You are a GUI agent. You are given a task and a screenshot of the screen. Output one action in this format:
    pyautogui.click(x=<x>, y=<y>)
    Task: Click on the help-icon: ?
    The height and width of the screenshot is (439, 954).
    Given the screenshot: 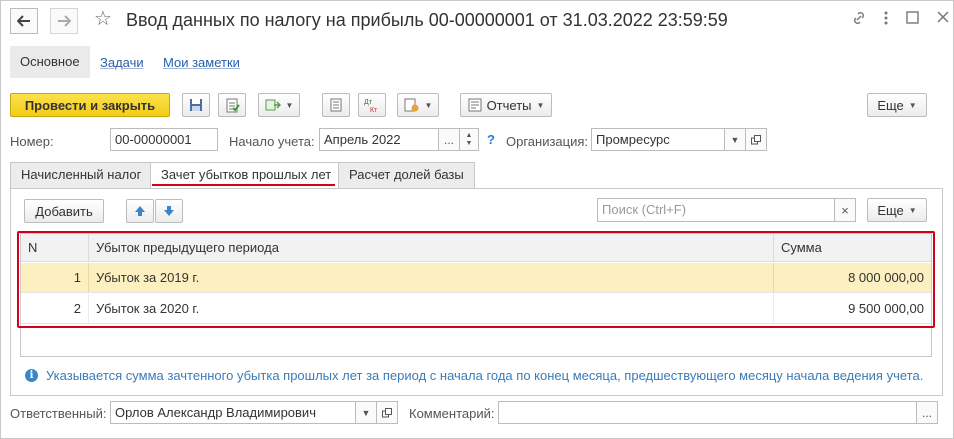 What is the action you would take?
    pyautogui.click(x=491, y=139)
    